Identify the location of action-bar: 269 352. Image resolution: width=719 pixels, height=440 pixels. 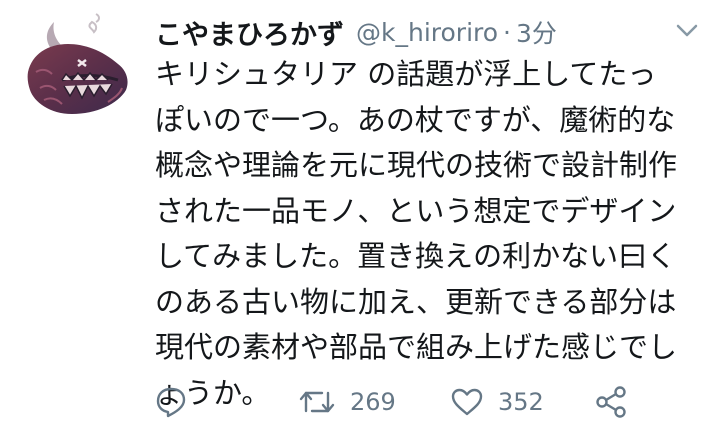
(390, 402).